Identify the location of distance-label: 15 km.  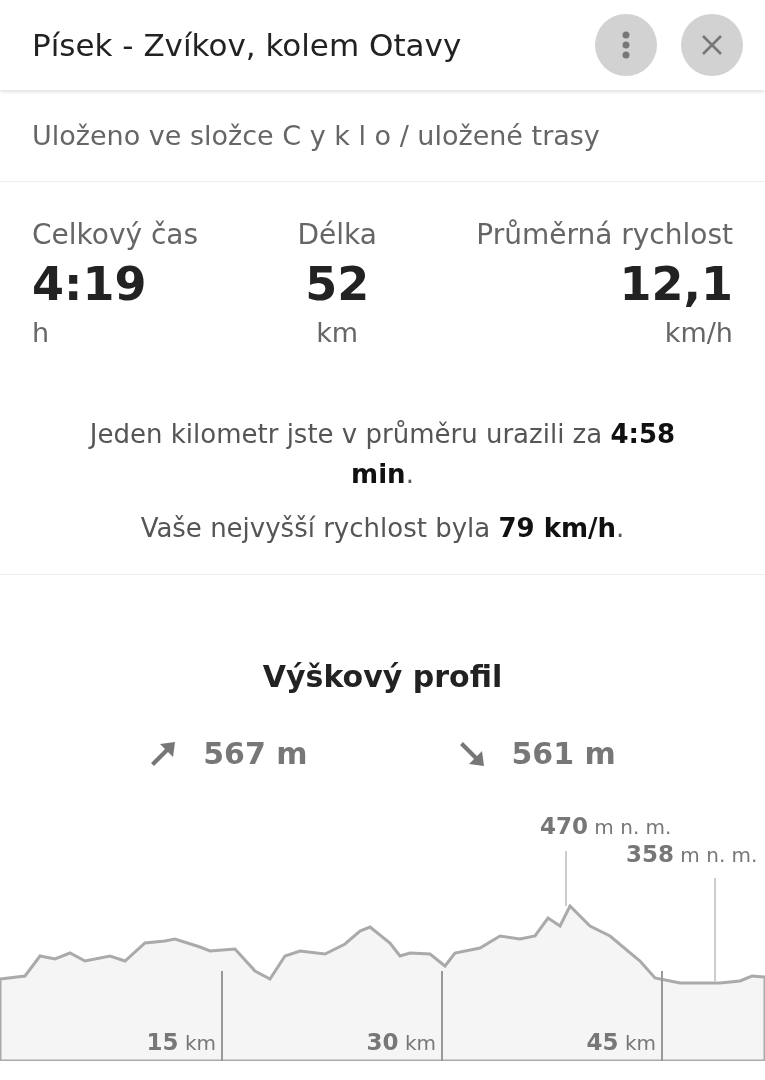
(181, 1042).